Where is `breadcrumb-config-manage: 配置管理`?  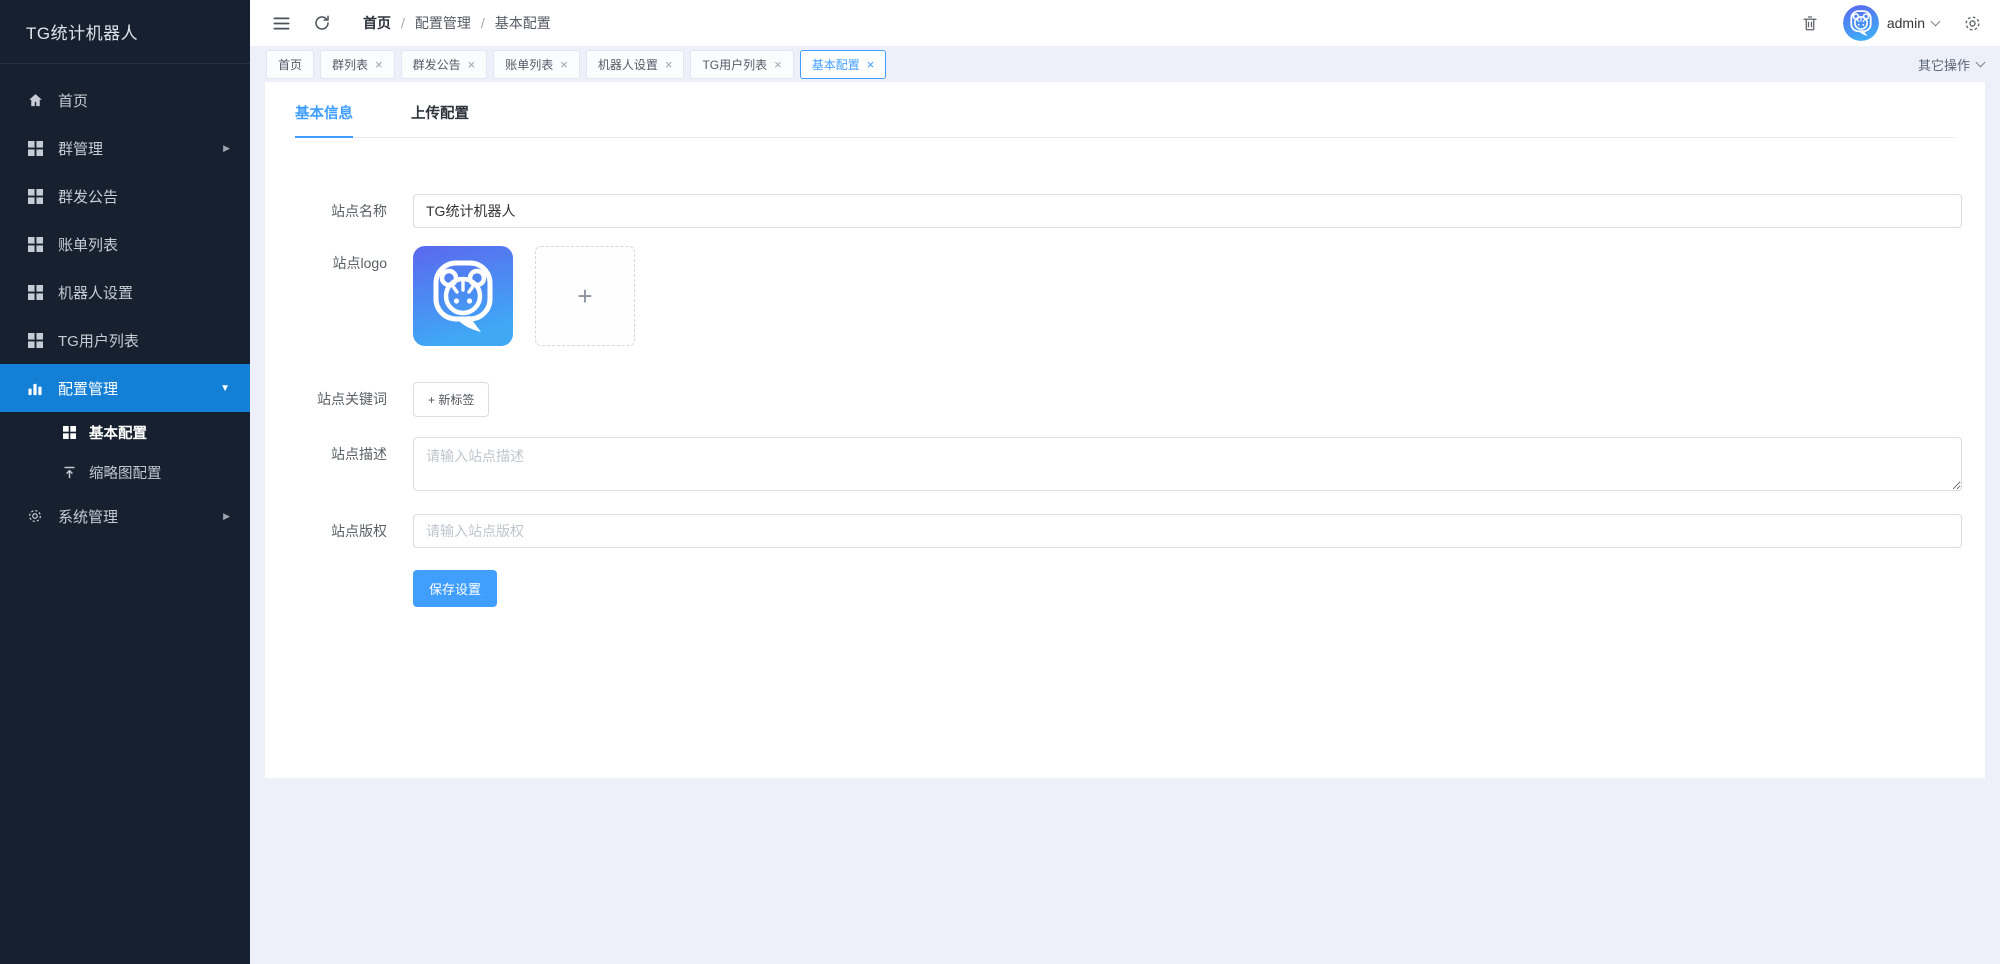 breadcrumb-config-manage: 配置管理 is located at coordinates (443, 23).